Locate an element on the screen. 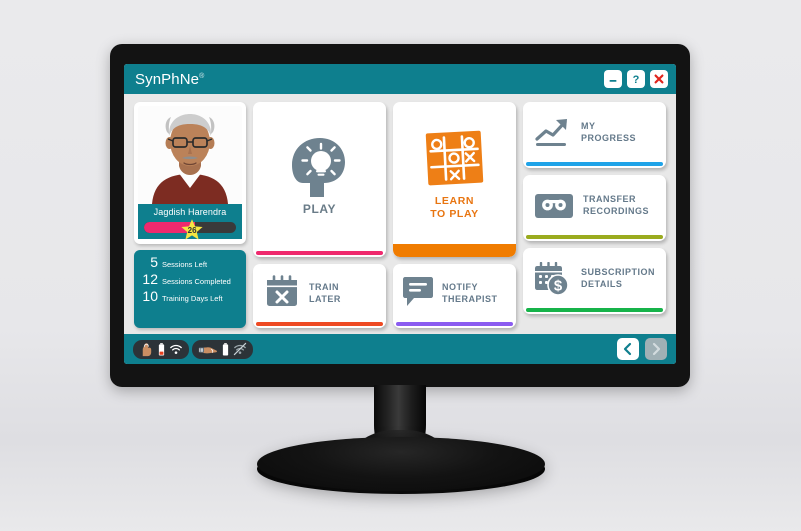 The height and width of the screenshot is (531, 801). close-button is located at coordinates (659, 79).